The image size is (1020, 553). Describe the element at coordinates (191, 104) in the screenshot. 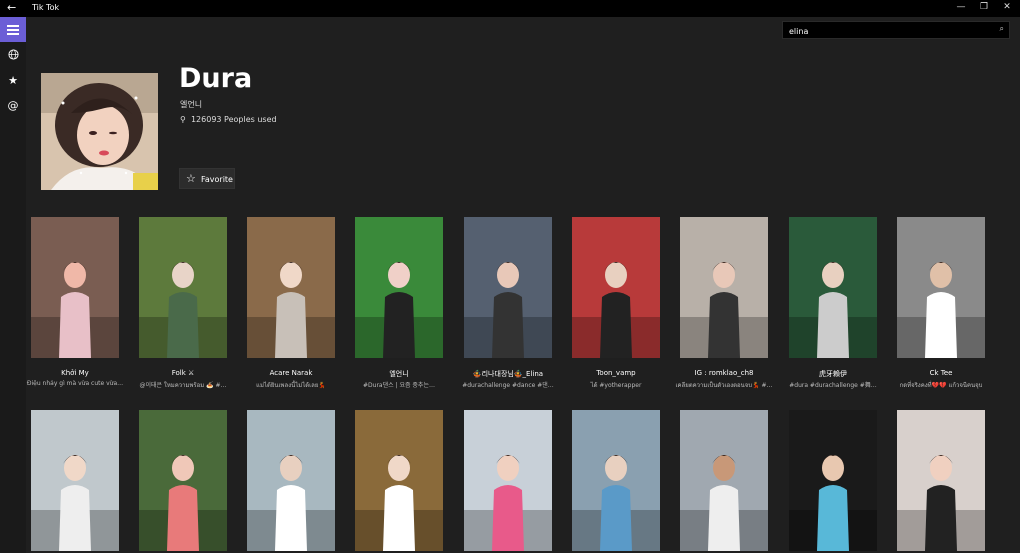

I see `profile-subtitle: 엘언니` at that location.